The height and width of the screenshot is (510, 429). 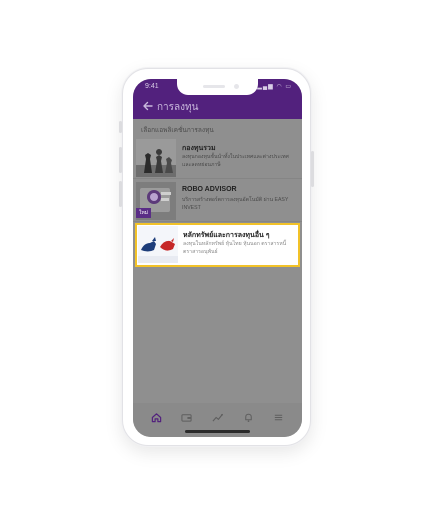 I want to click on phone-side-button, so click(x=120, y=127).